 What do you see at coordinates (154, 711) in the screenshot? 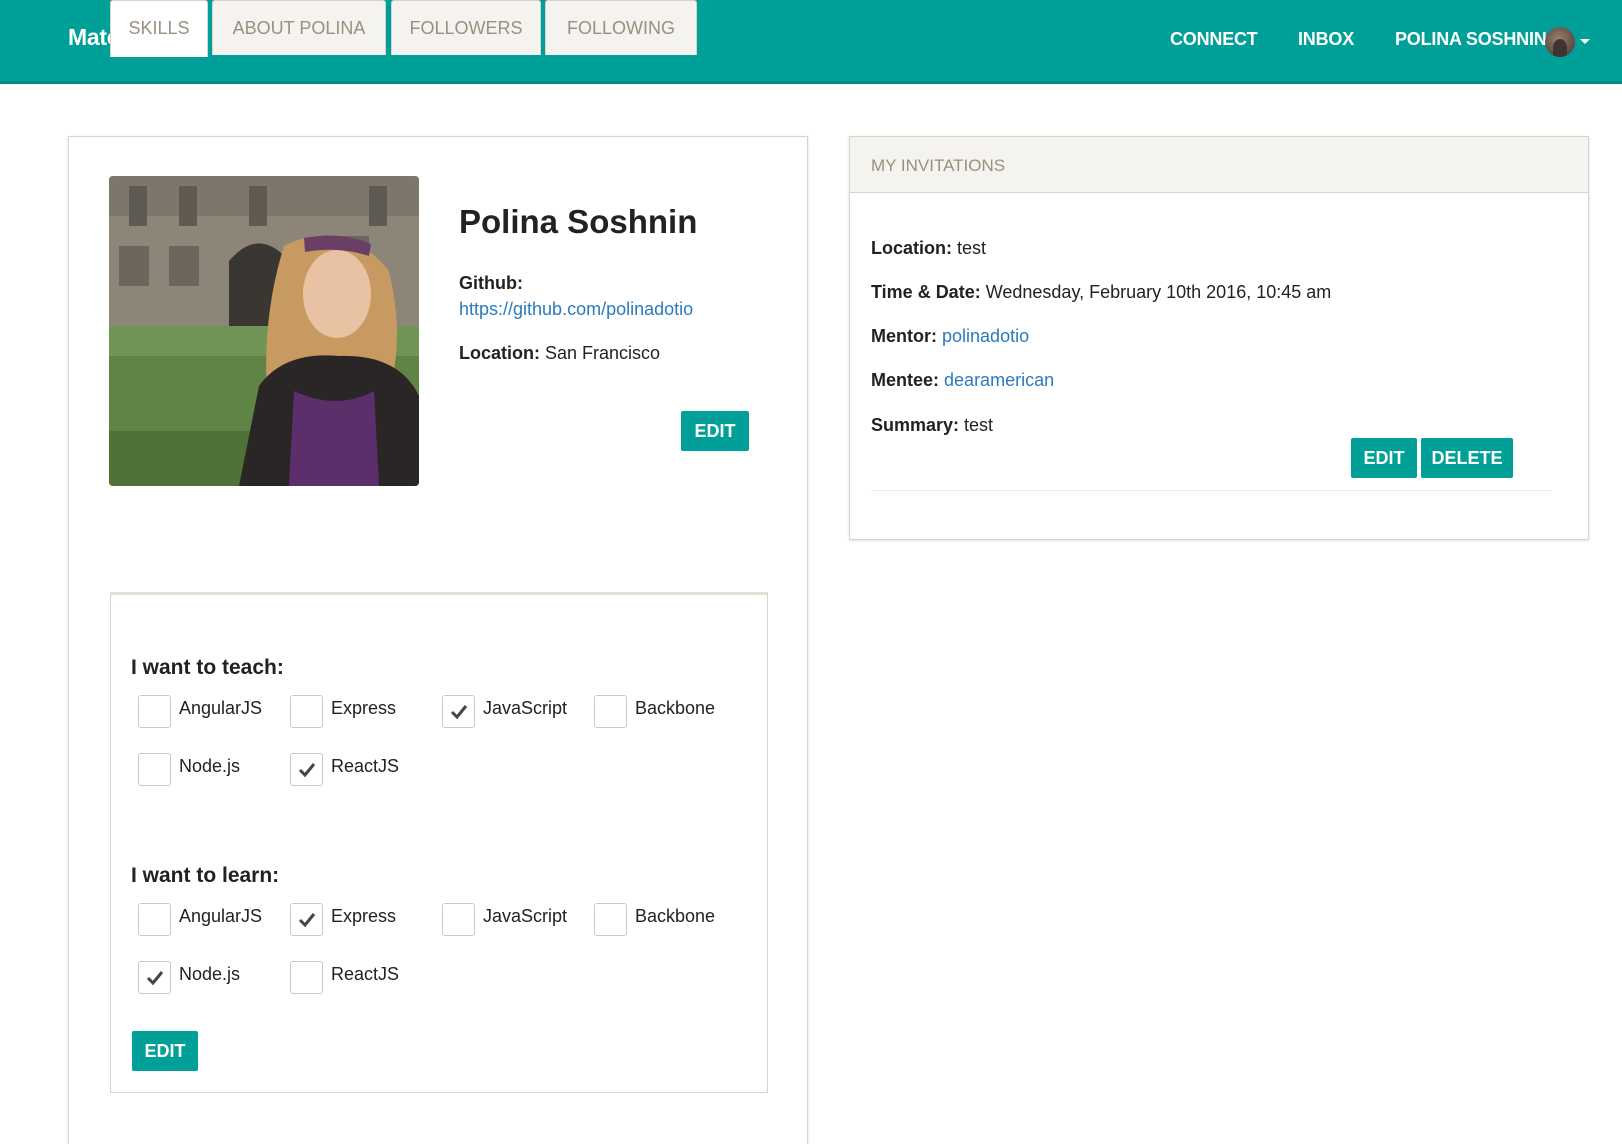
I see `teach-checkbox-angularjs` at bounding box center [154, 711].